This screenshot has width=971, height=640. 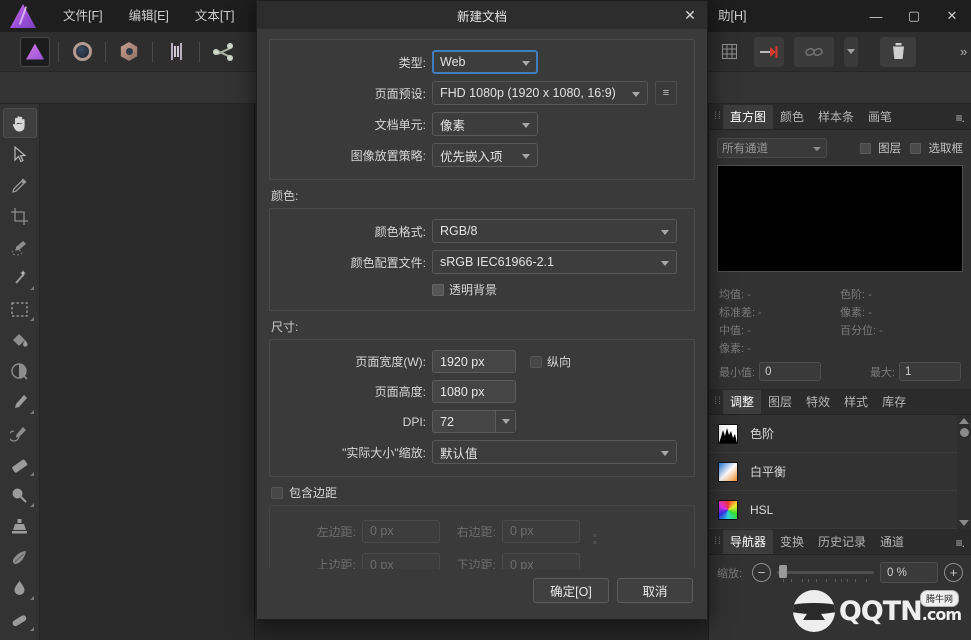 What do you see at coordinates (20, 402) in the screenshot?
I see `paint-brush-tool` at bounding box center [20, 402].